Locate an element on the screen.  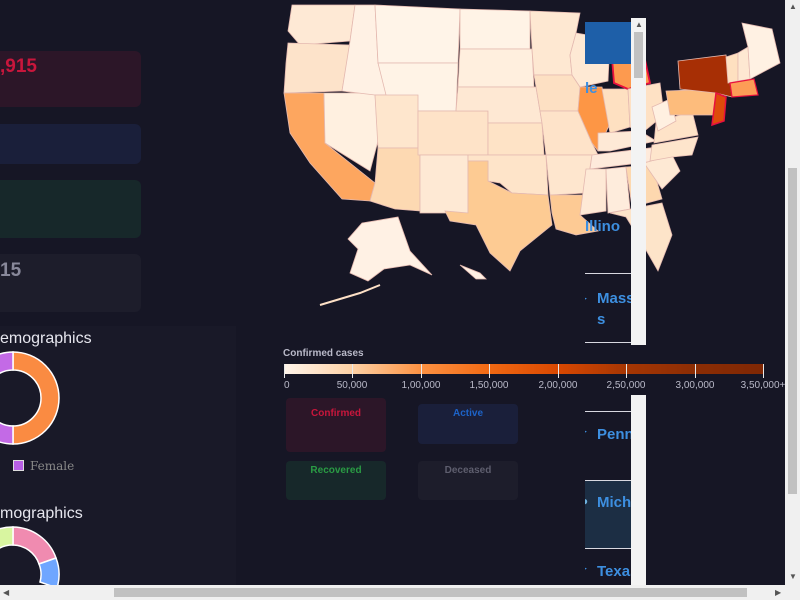
state-list-item-illinois: Illino is located at coordinates (608, 226).